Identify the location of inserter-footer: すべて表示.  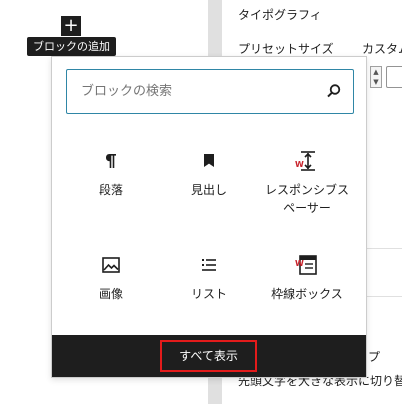
(209, 356).